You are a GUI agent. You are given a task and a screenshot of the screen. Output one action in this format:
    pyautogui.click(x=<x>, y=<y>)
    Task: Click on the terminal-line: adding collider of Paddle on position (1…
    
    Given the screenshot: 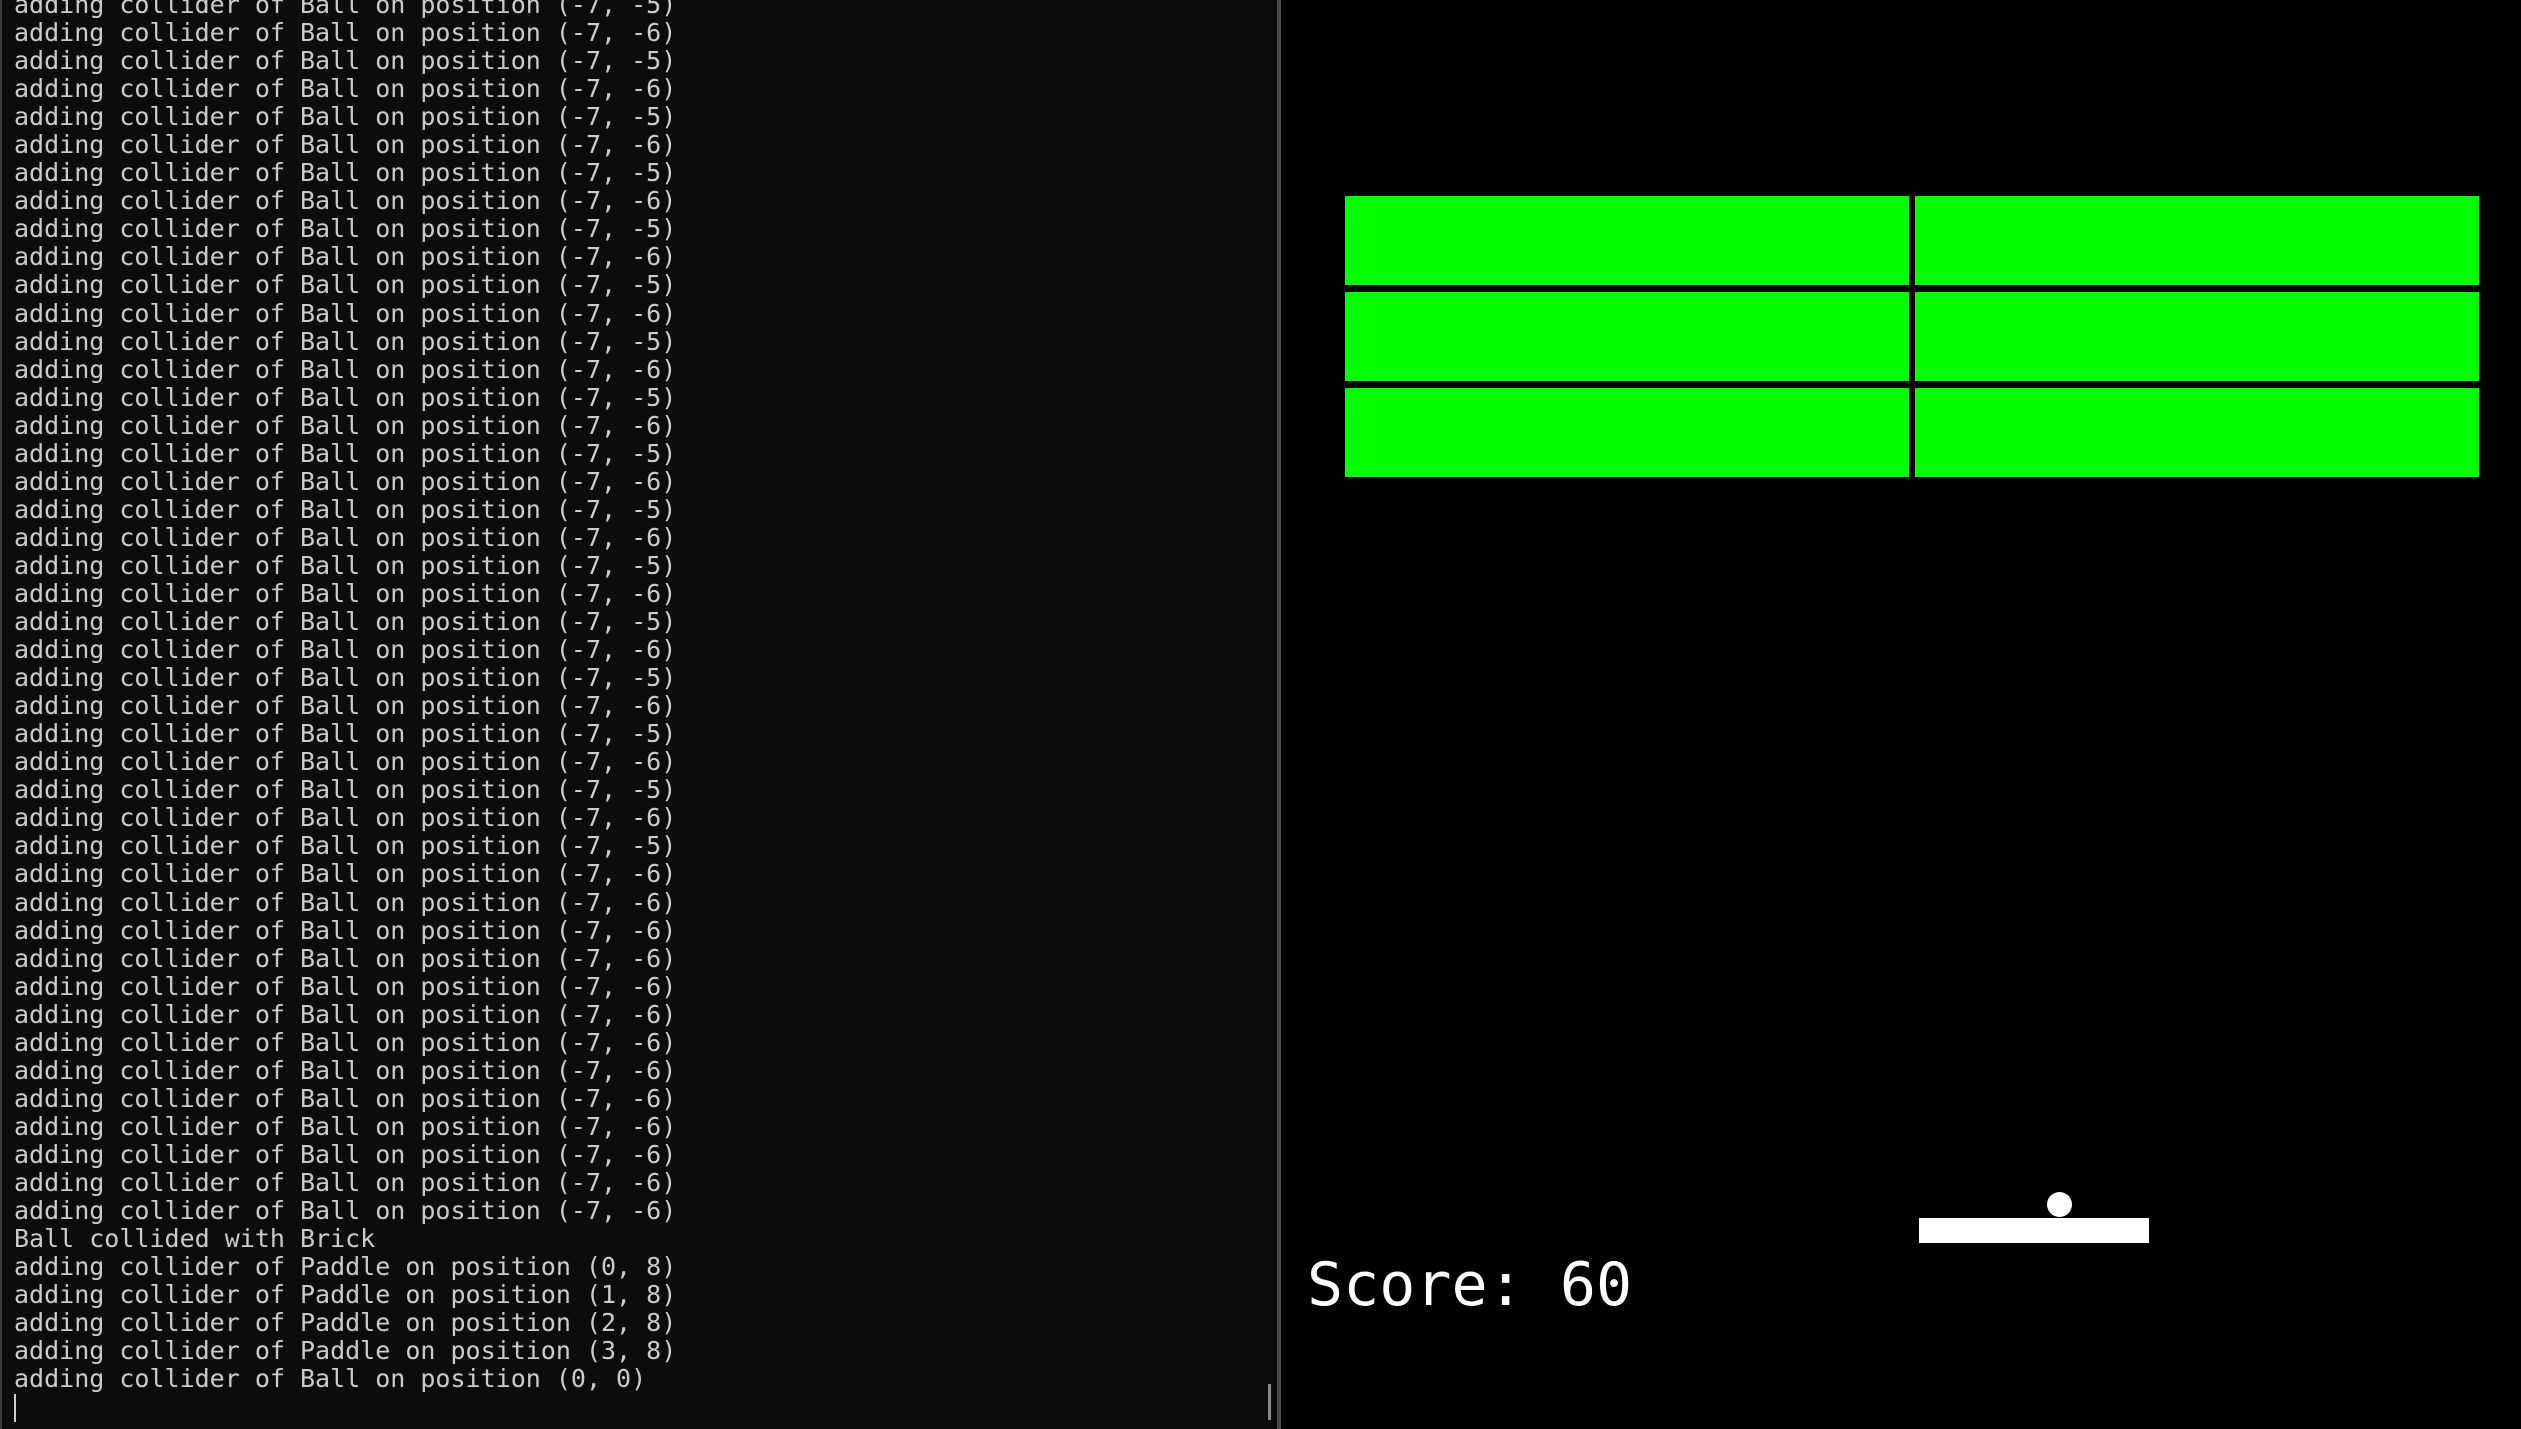 What is the action you would take?
    pyautogui.click(x=345, y=1295)
    